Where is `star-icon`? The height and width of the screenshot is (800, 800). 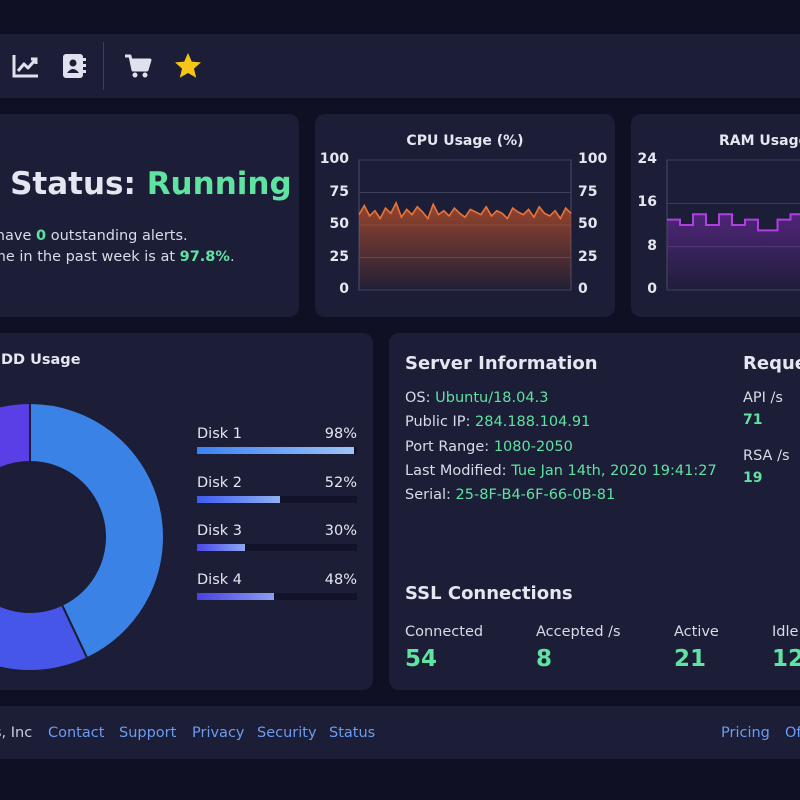
star-icon is located at coordinates (188, 66).